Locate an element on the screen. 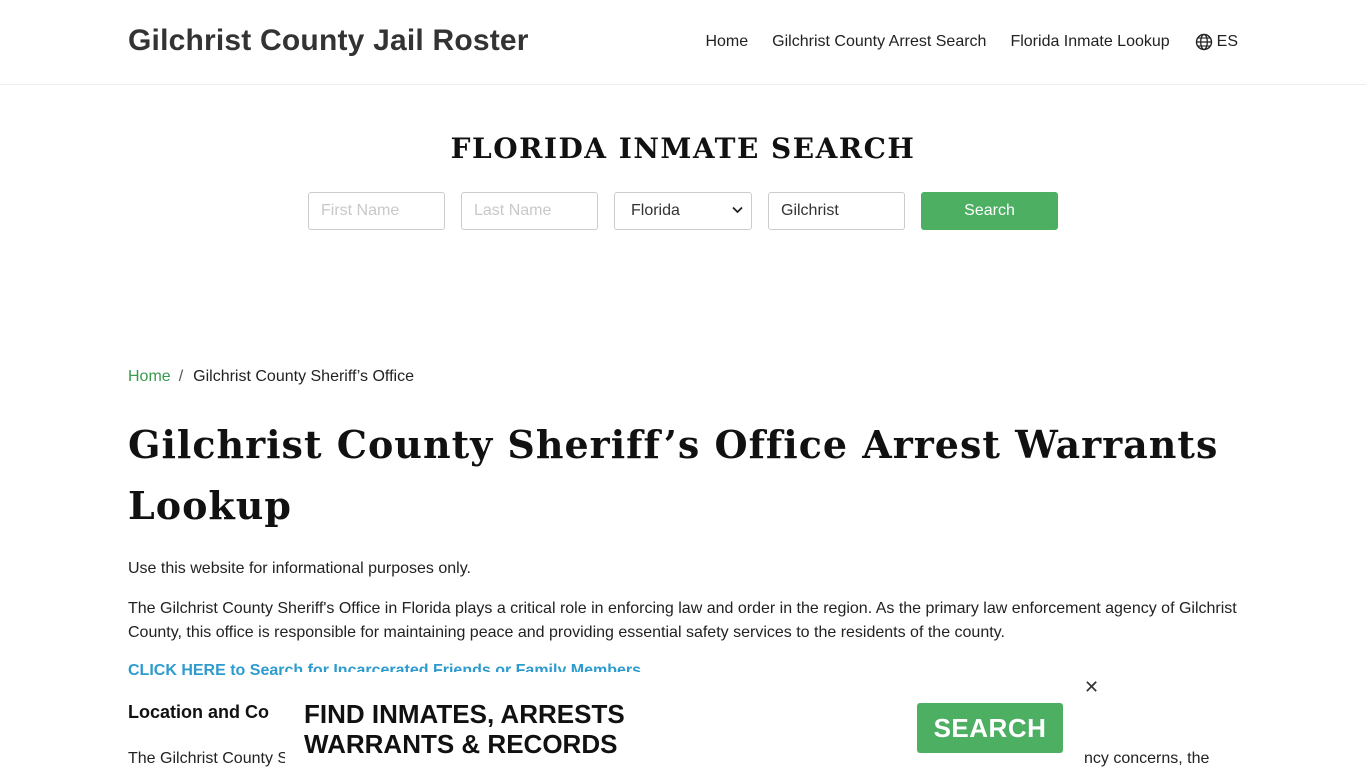 This screenshot has height=768, width=1366. site-brand: Gilchrist County Jail Roster is located at coordinates (328, 41).